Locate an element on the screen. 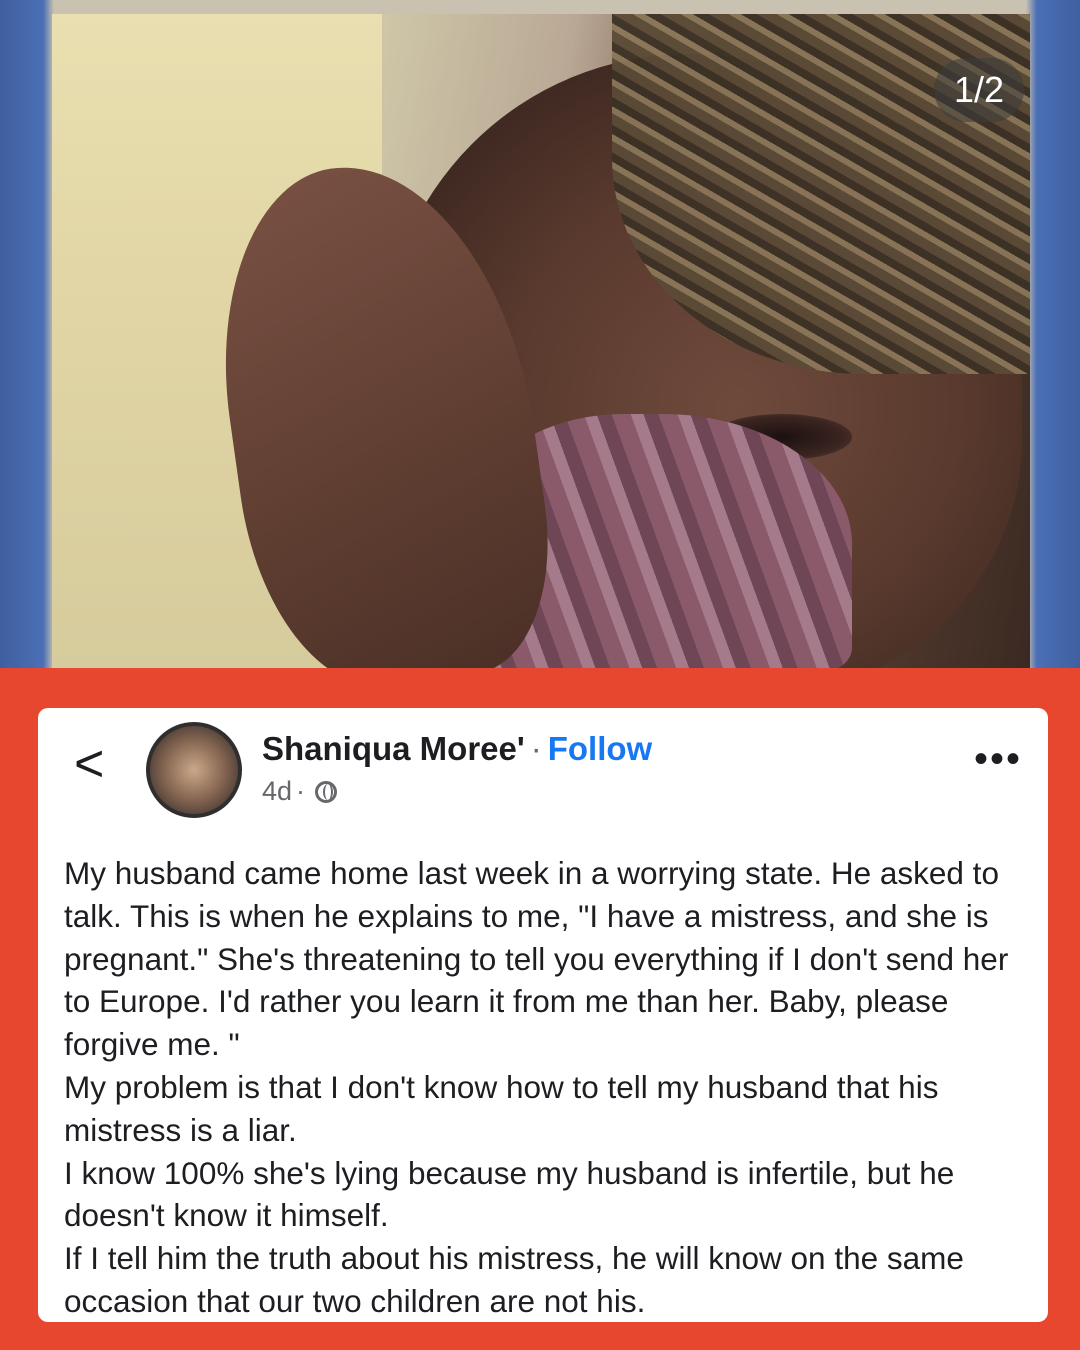  post-meta: 4d · is located at coordinates (300, 791).